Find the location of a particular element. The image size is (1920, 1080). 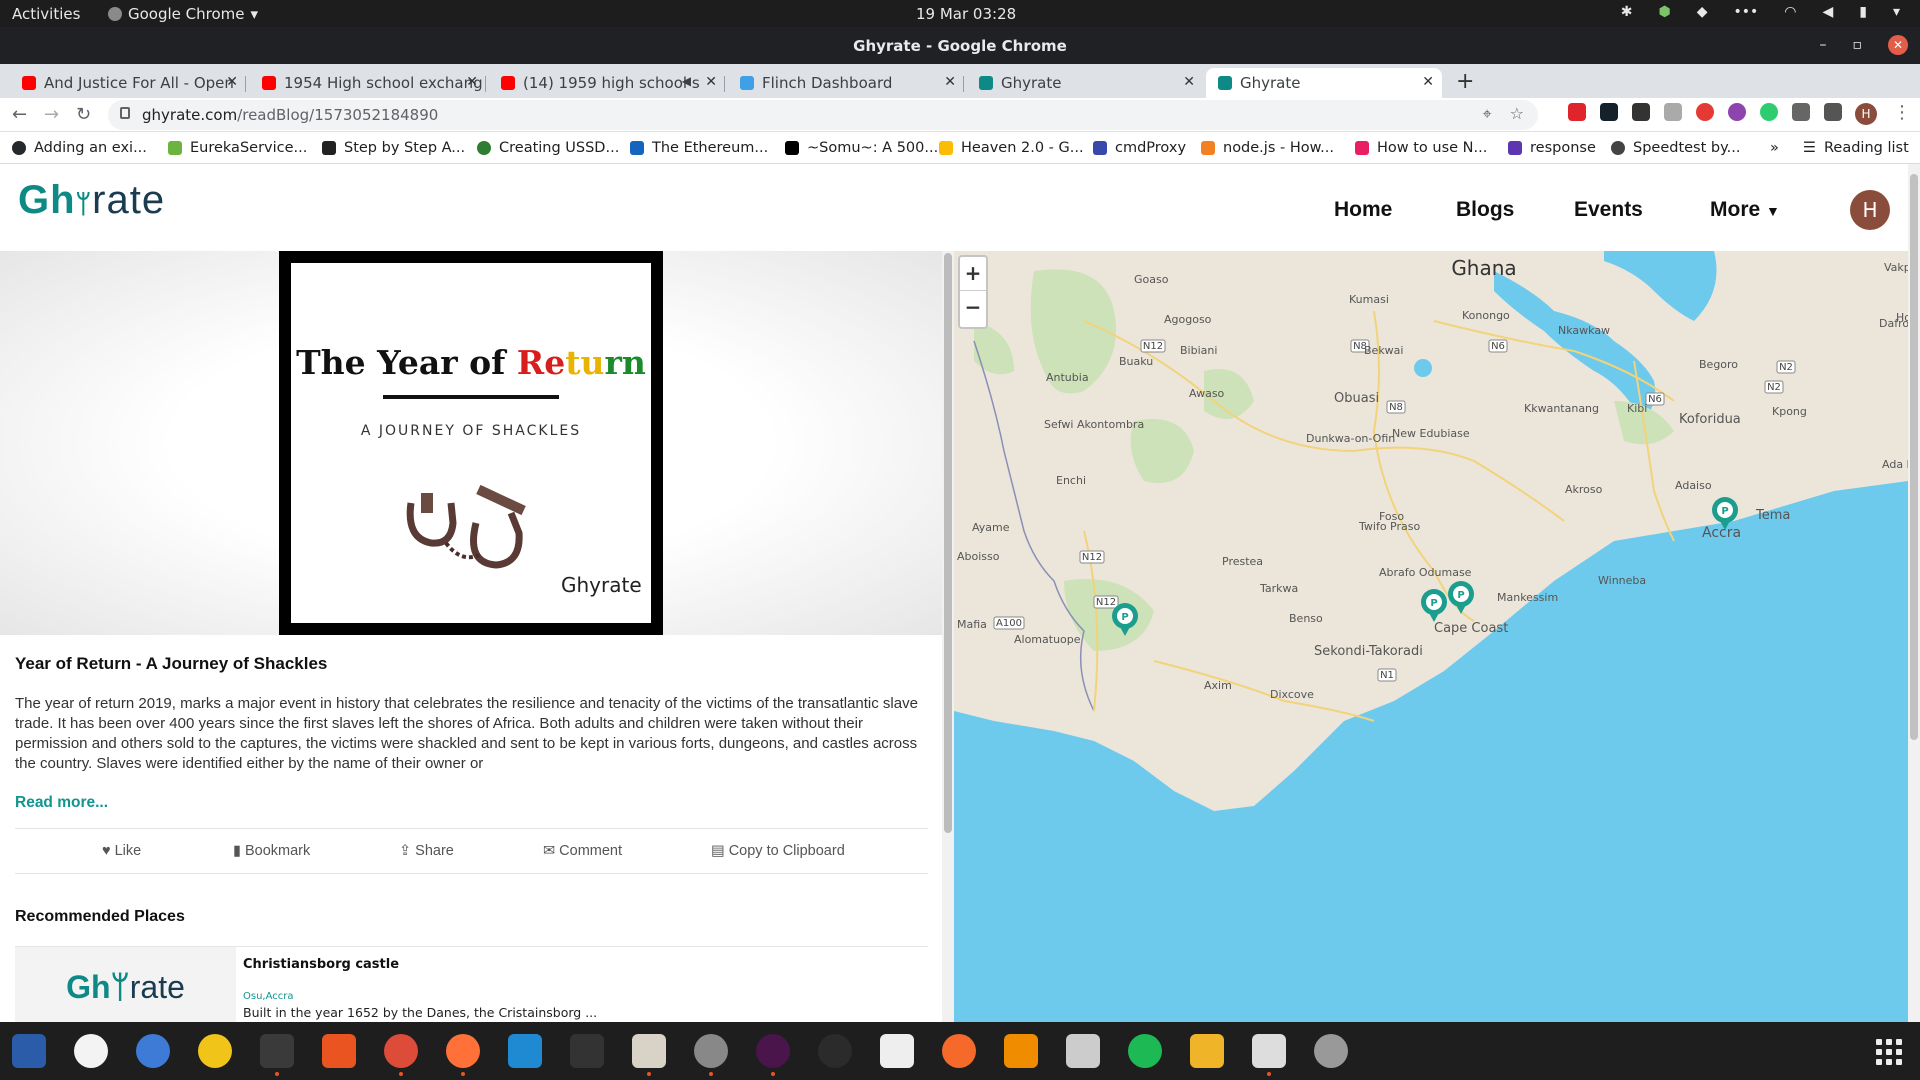

article-scrollbar is located at coordinates (948, 636).